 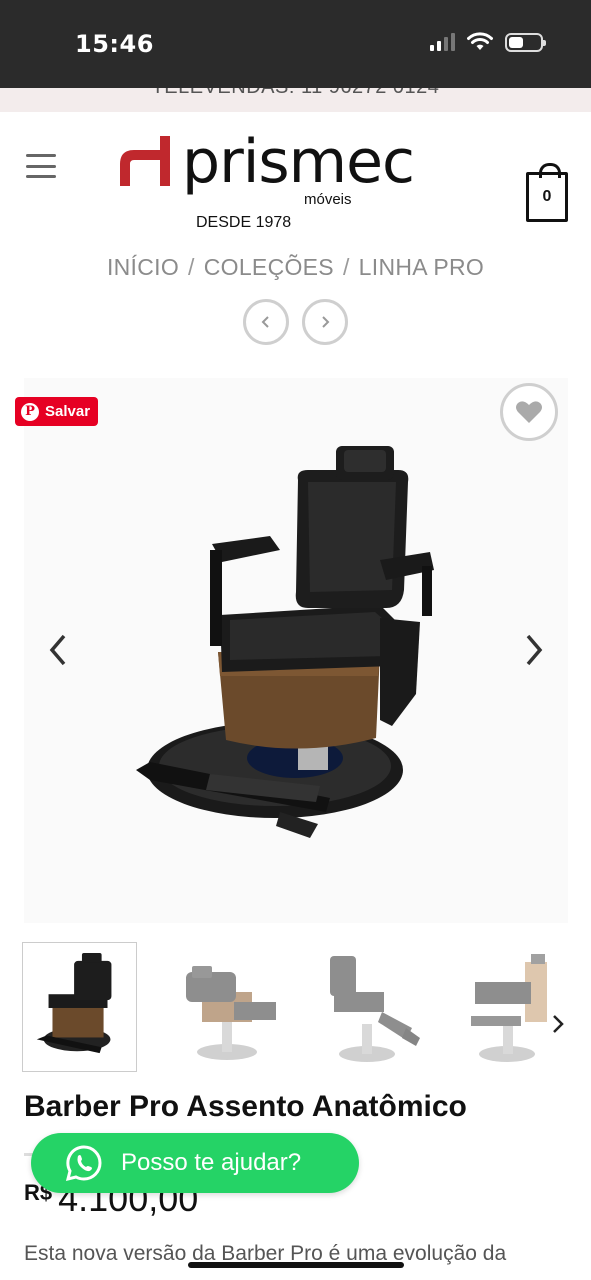 What do you see at coordinates (41, 166) in the screenshot?
I see `menu-button` at bounding box center [41, 166].